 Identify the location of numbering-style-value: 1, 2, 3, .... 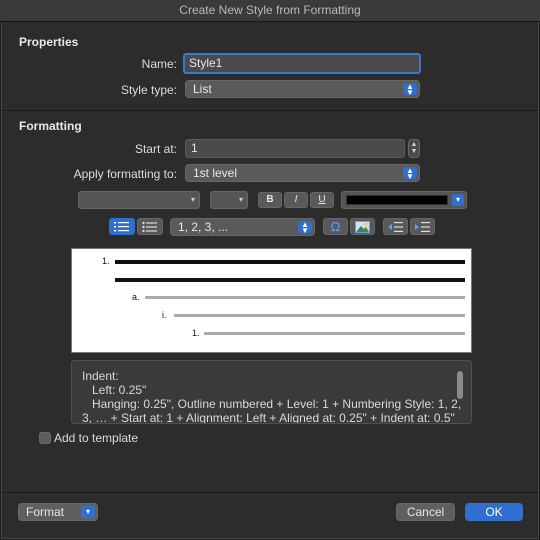
(203, 227).